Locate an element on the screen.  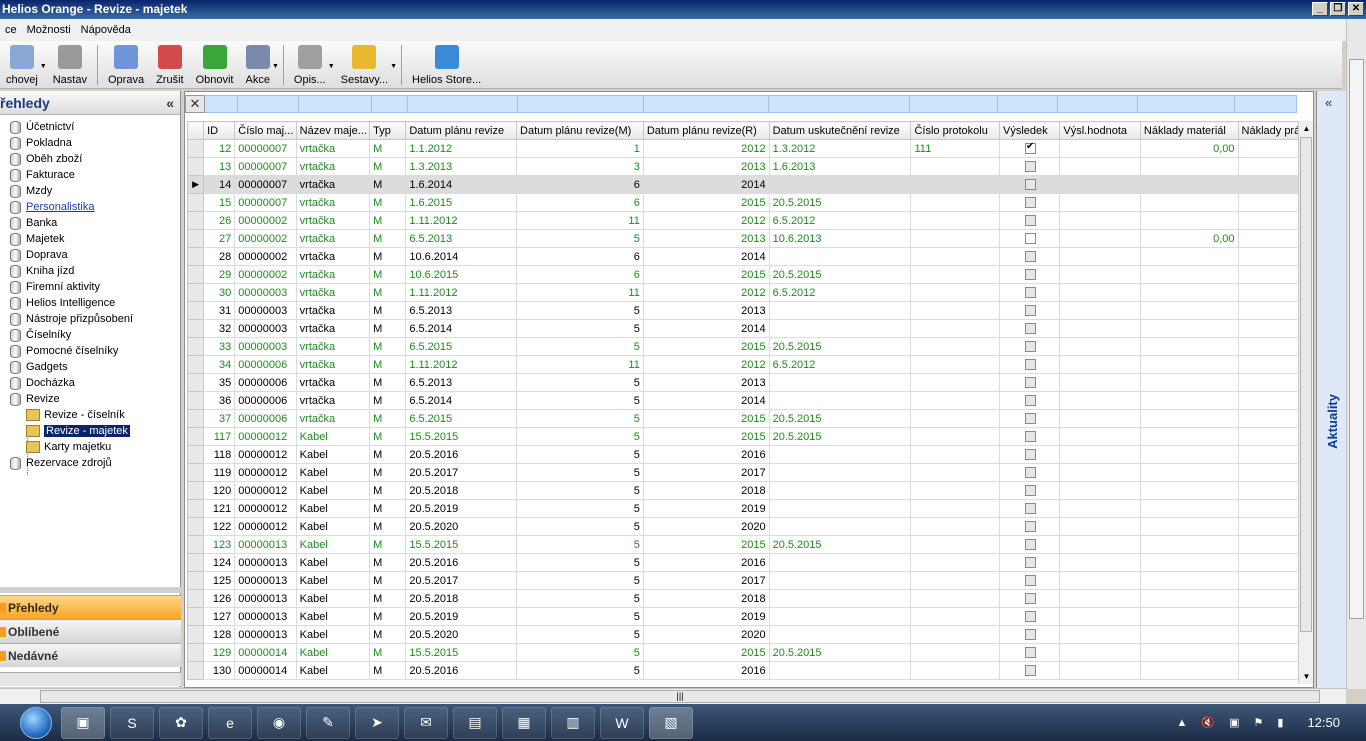
toolbar-button-2: Nastav is located at coordinates (70, 65).